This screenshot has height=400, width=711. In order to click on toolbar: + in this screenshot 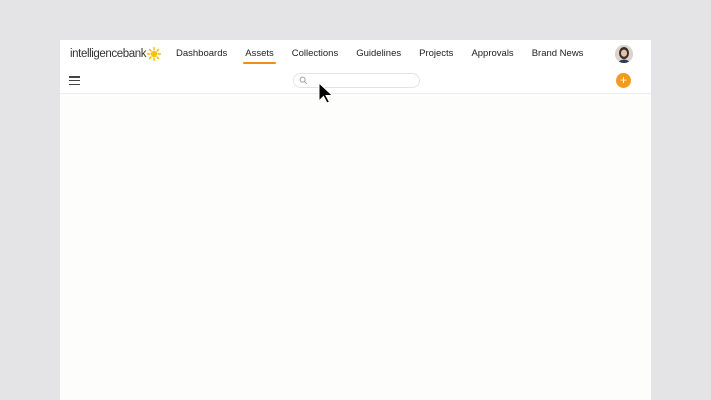, I will do `click(355, 81)`.